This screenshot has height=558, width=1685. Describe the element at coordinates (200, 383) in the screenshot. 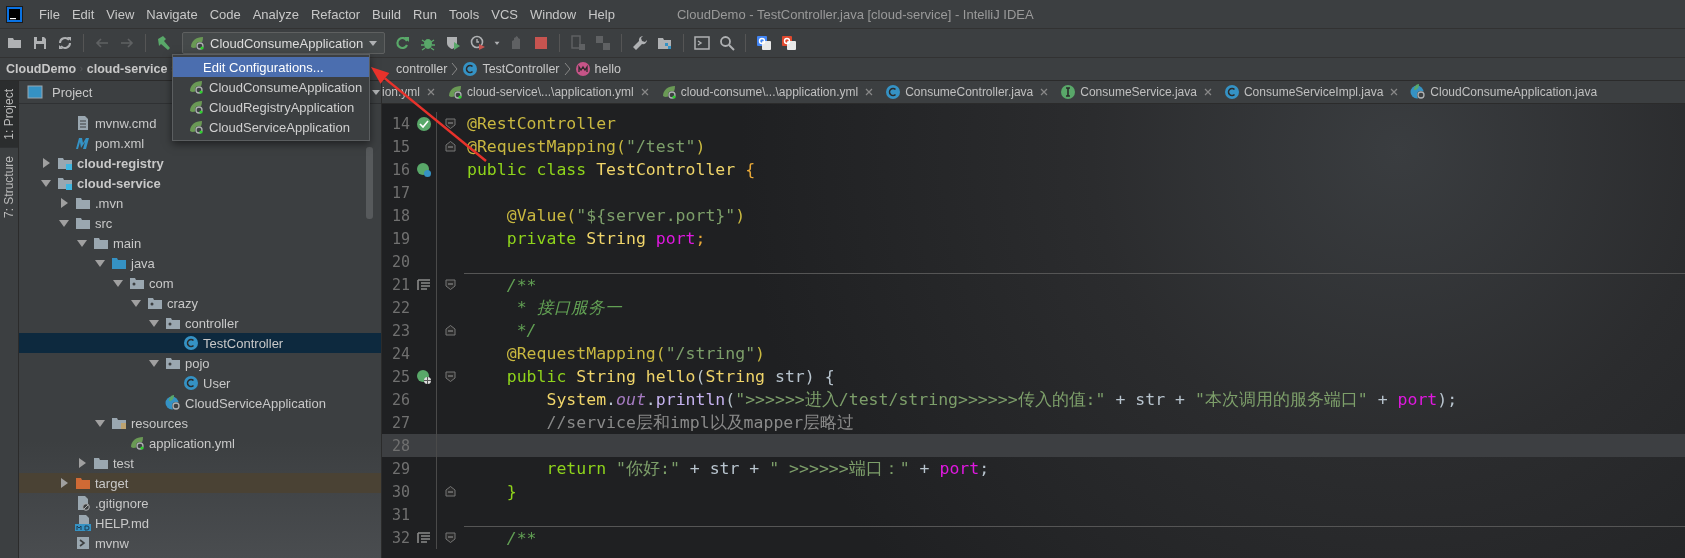

I see `tree-item: User` at that location.